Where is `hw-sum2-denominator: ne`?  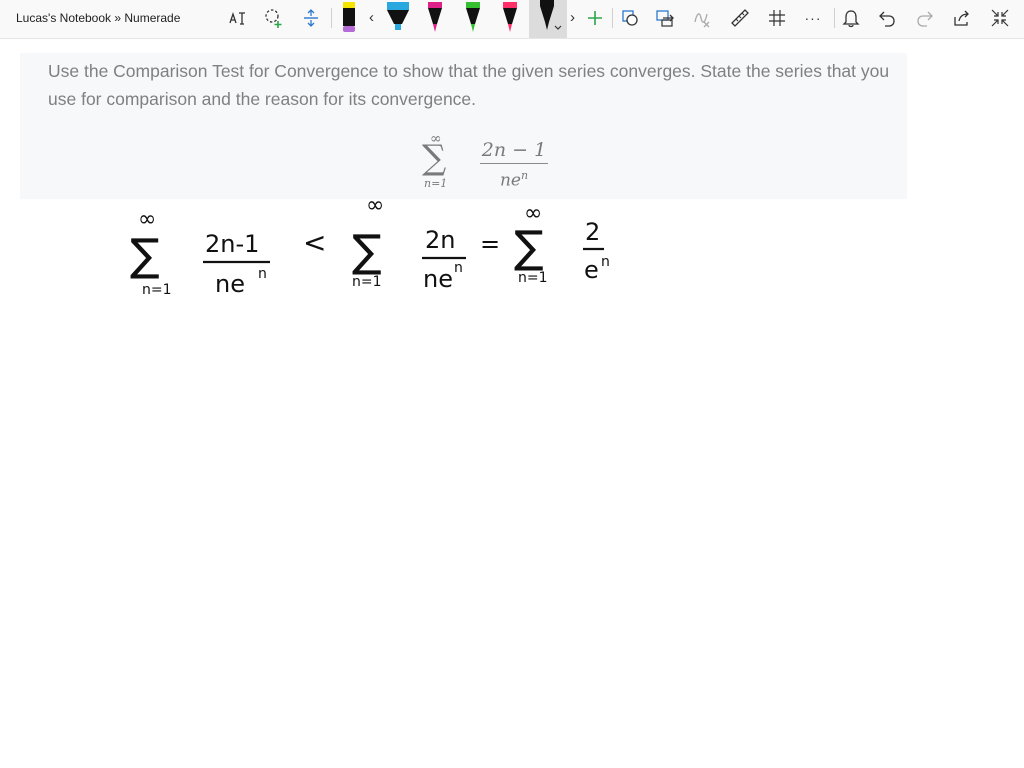
hw-sum2-denominator: ne is located at coordinates (438, 279).